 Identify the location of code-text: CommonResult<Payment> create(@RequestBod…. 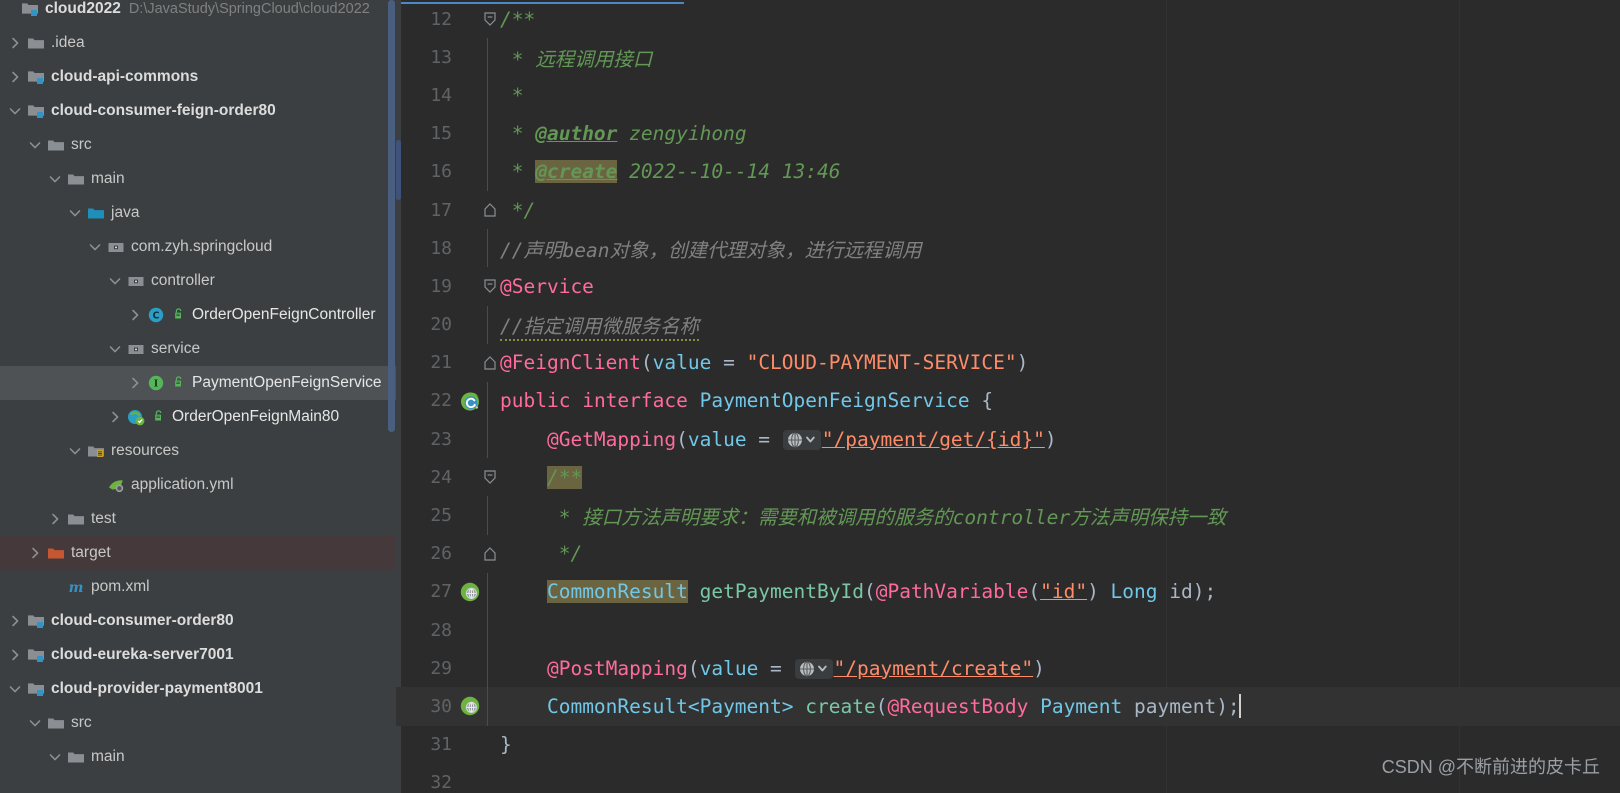
(1056, 706).